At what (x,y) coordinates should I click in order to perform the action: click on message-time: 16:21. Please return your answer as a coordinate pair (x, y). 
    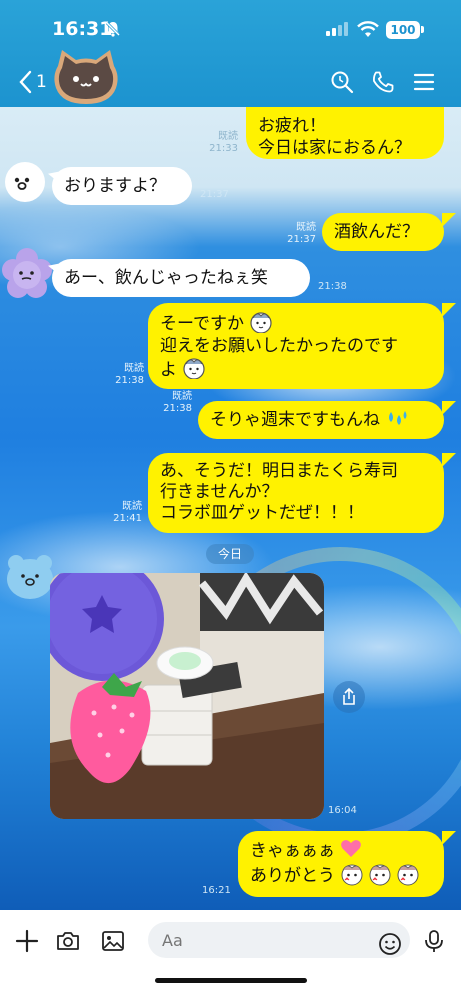
    Looking at the image, I should click on (216, 890).